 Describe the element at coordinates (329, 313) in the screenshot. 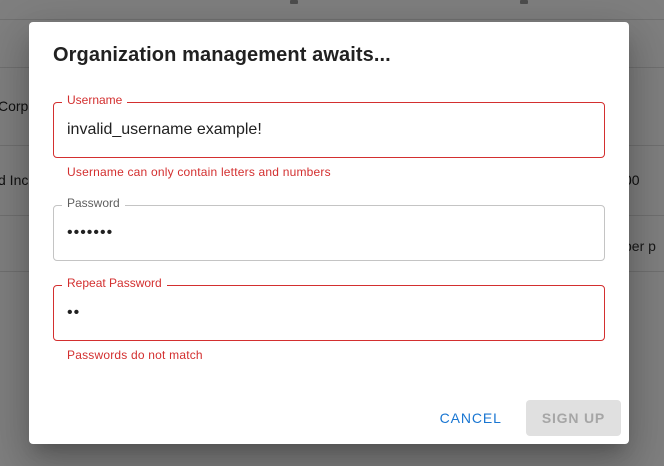

I see `repeat-password-input` at that location.